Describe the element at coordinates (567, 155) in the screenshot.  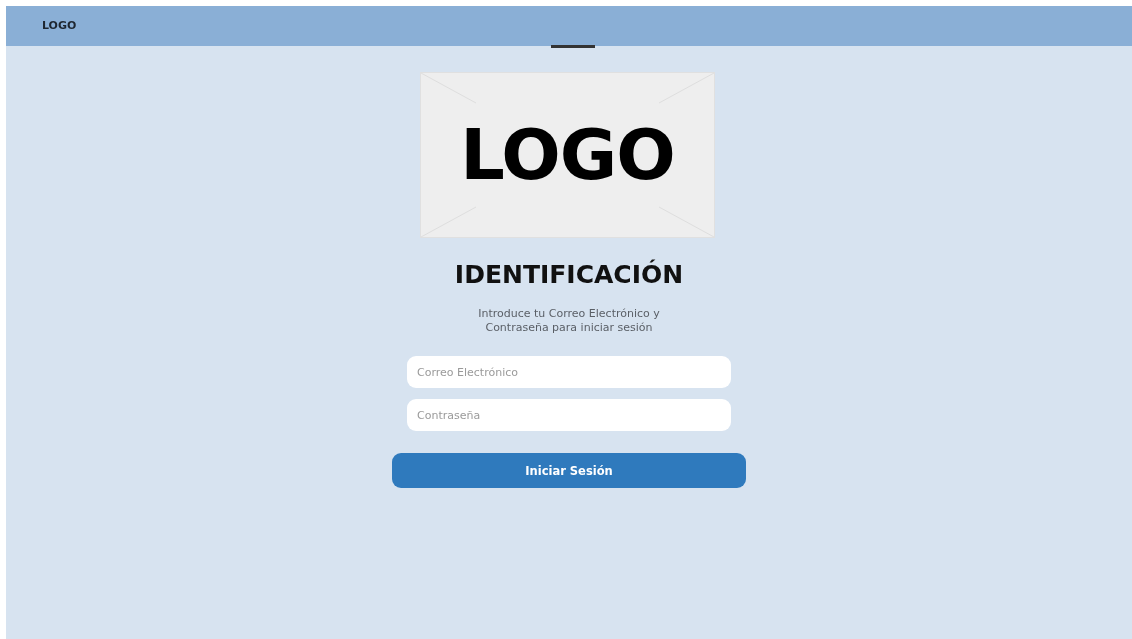
I see `logo-text: LOGO` at that location.